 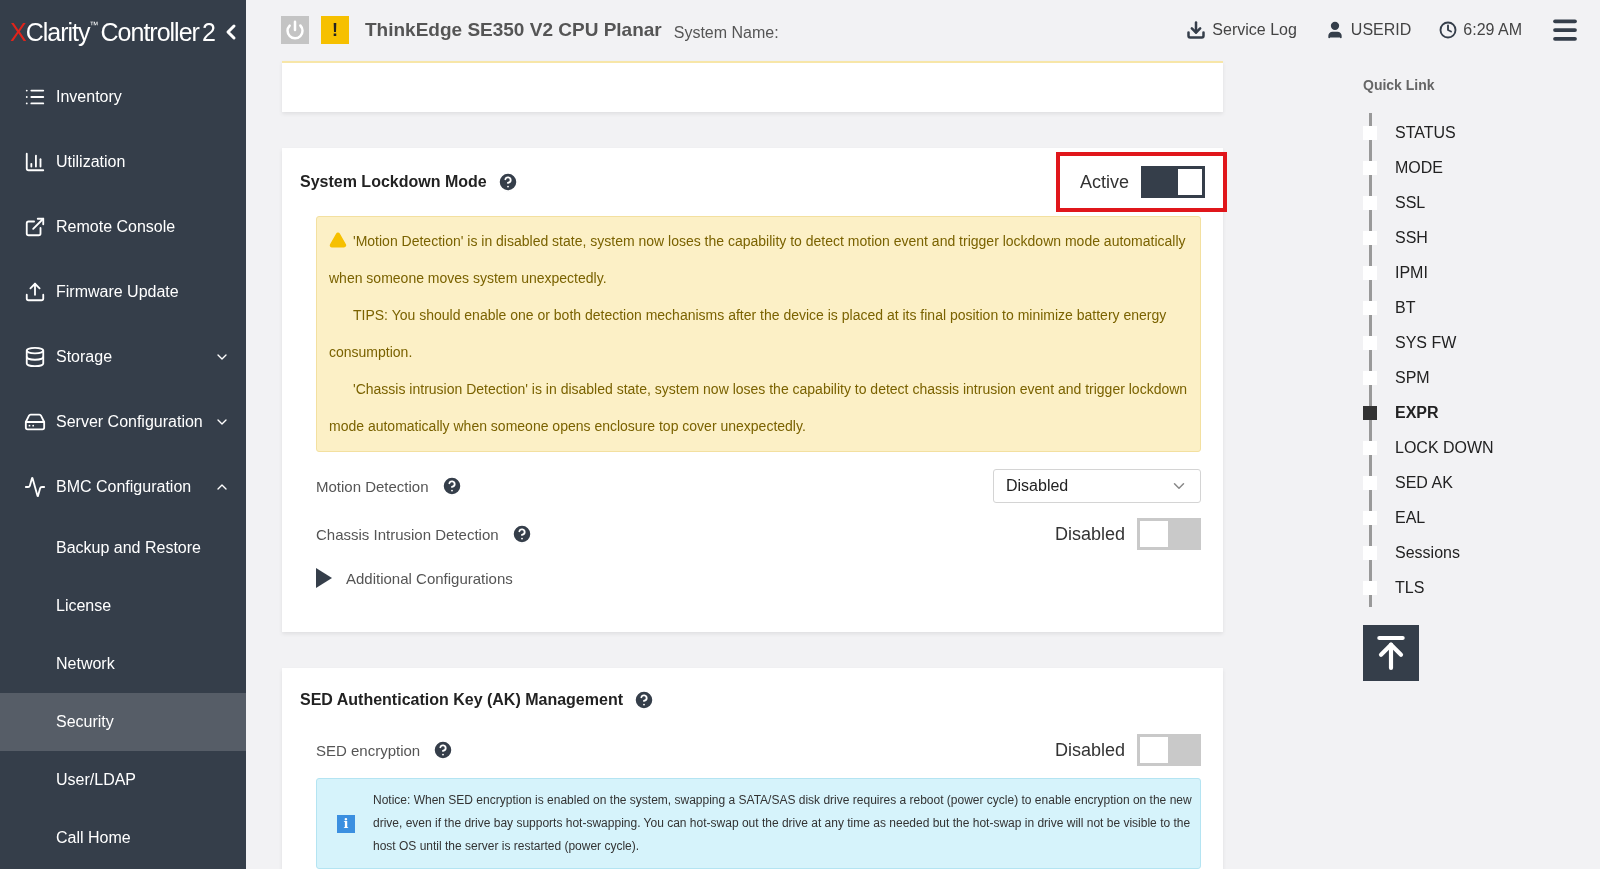 What do you see at coordinates (461, 700) in the screenshot?
I see `section-title: SED Authentication Key (AK) Management` at bounding box center [461, 700].